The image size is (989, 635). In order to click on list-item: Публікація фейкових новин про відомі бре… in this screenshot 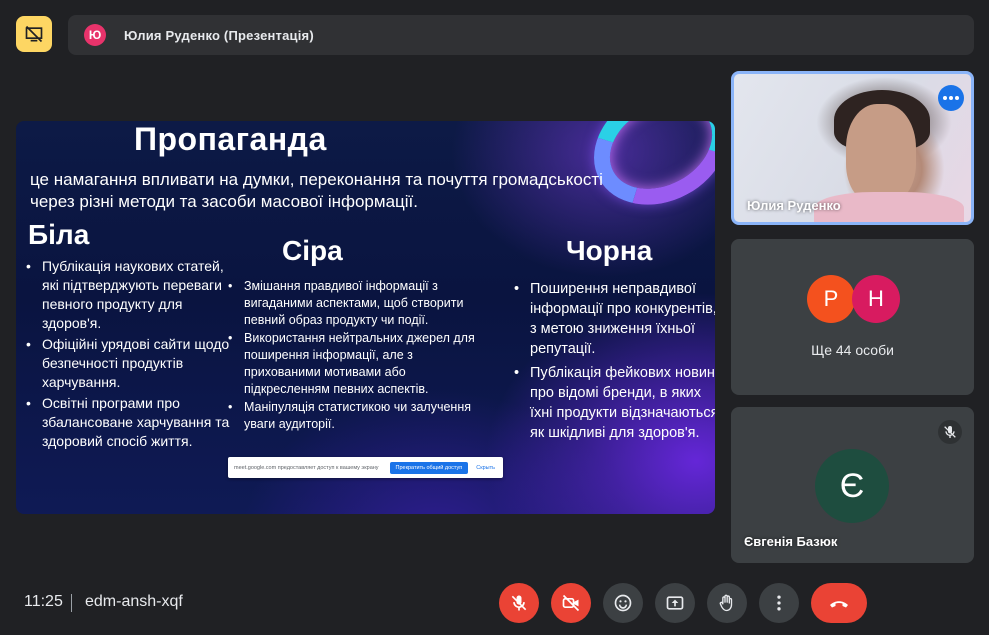, I will do `click(614, 403)`.